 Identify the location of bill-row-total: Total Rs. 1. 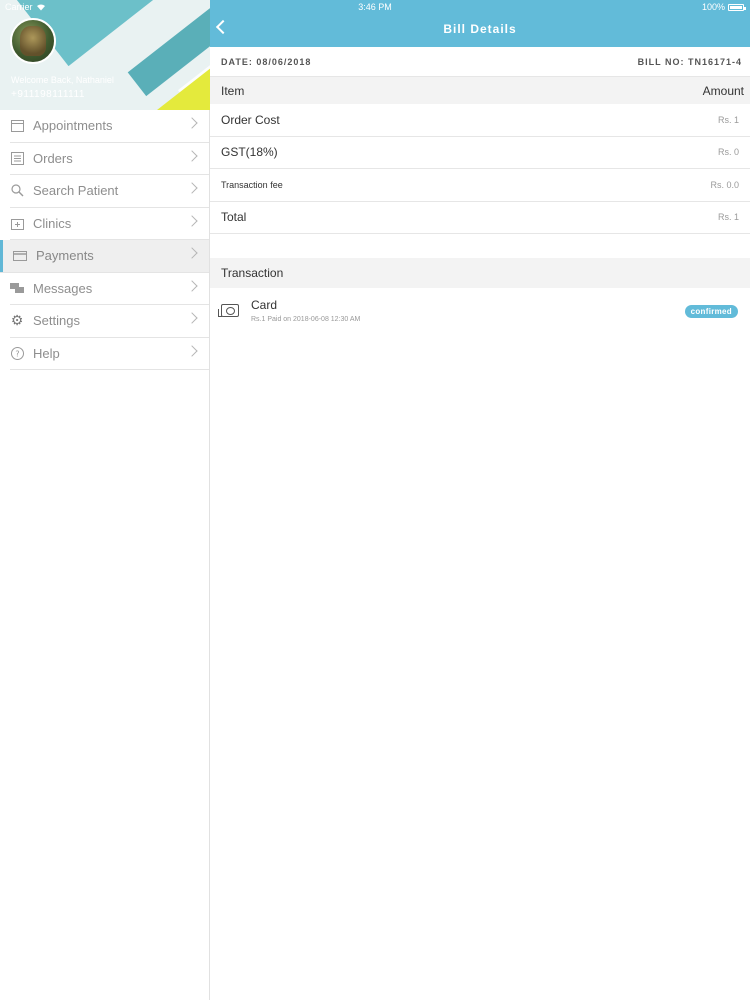
(480, 218).